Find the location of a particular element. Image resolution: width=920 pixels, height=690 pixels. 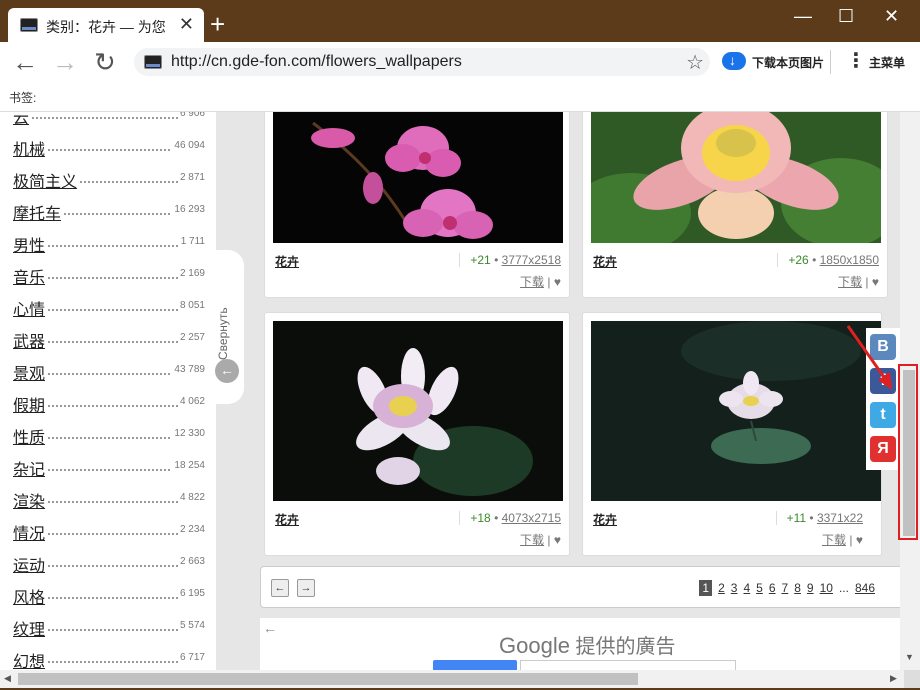

sidebar-category: 男性 1 711 is located at coordinates (109, 244).